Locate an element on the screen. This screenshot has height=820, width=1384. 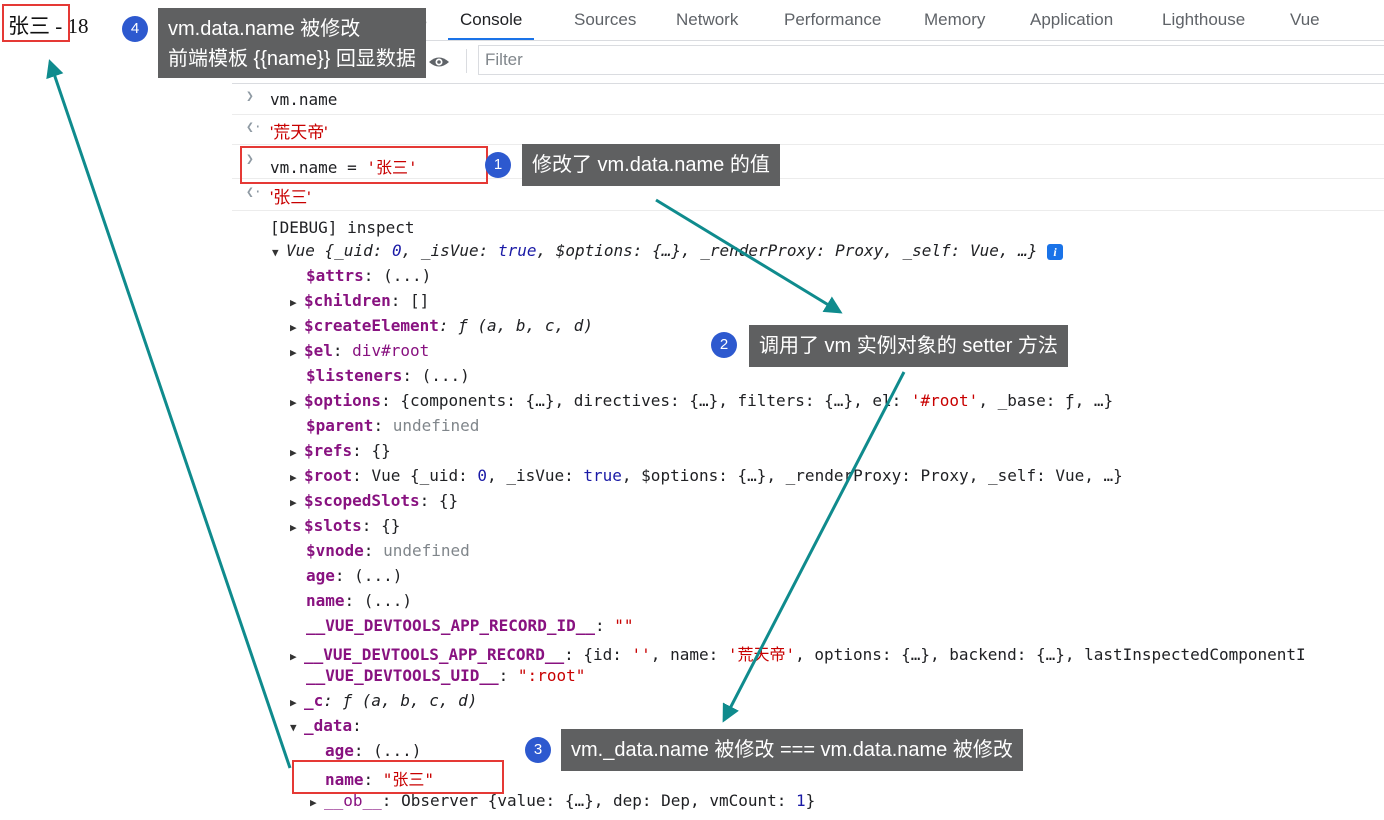
data-name-highlight-box is located at coordinates (398, 777).